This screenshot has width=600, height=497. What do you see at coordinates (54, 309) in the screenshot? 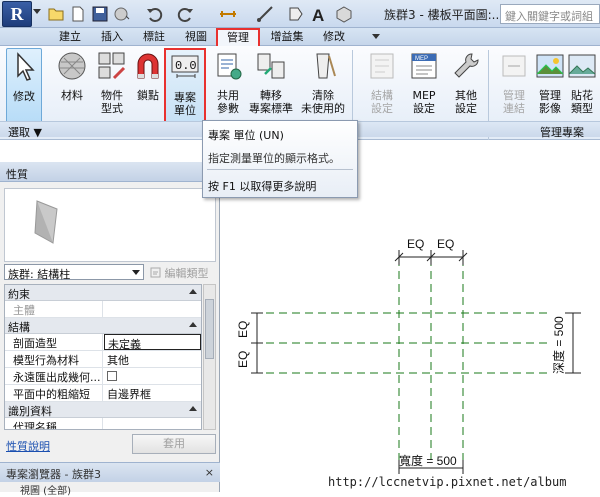
I see `property-key: 主體` at bounding box center [54, 309].